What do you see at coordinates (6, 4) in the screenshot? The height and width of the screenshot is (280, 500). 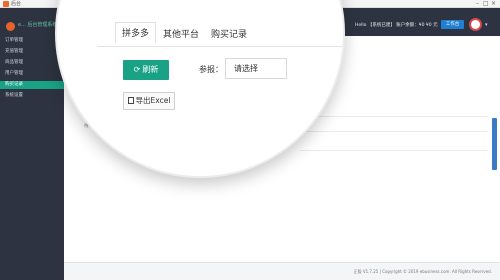 I see `app-icon` at bounding box center [6, 4].